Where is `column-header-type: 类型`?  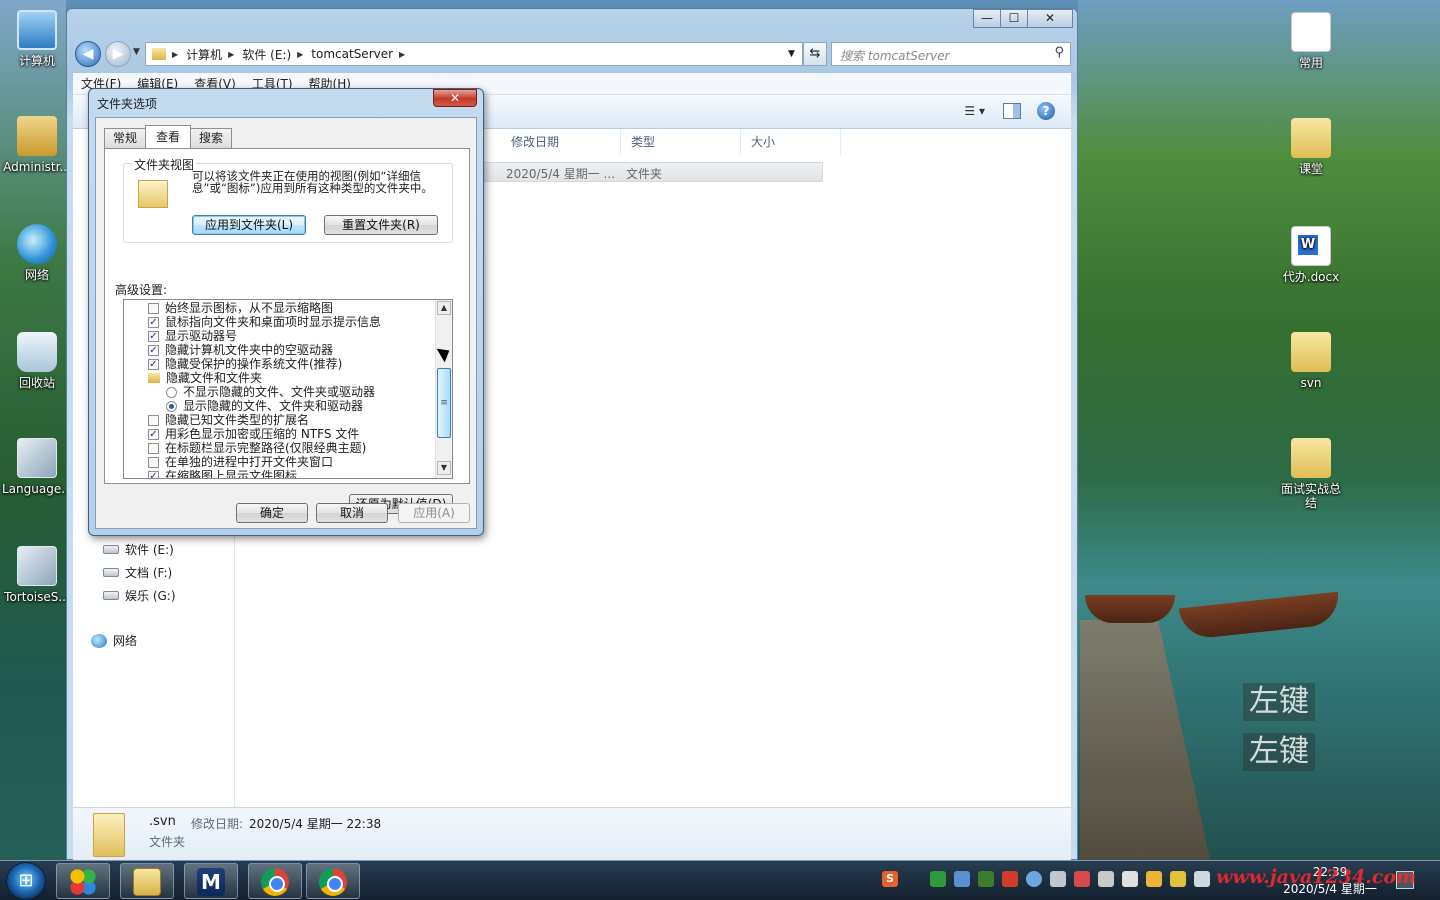 column-header-type: 类型 is located at coordinates (681, 142).